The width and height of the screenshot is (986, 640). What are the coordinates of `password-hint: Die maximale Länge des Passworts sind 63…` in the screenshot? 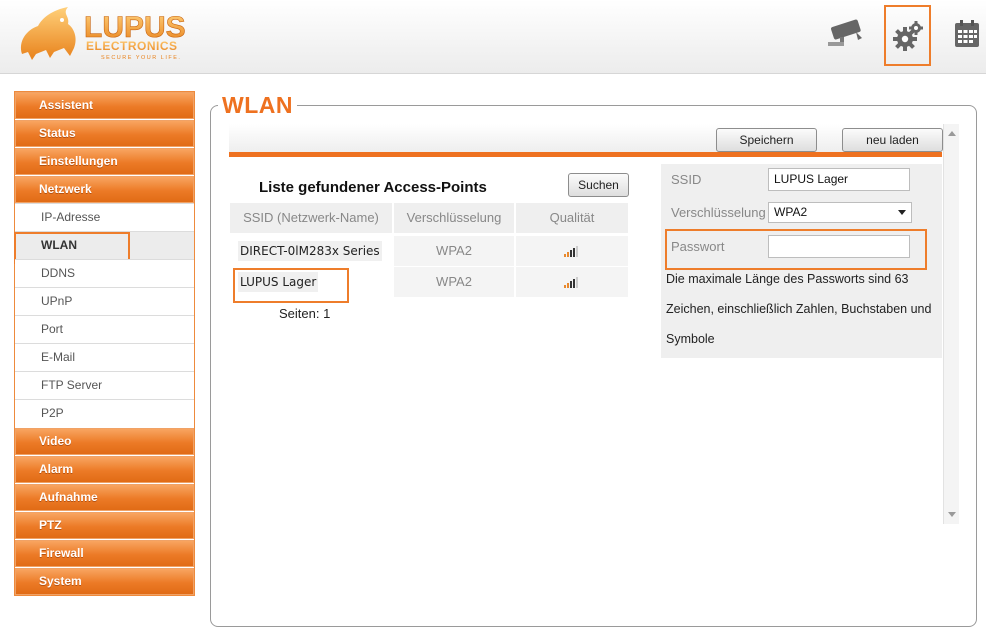 It's located at (799, 309).